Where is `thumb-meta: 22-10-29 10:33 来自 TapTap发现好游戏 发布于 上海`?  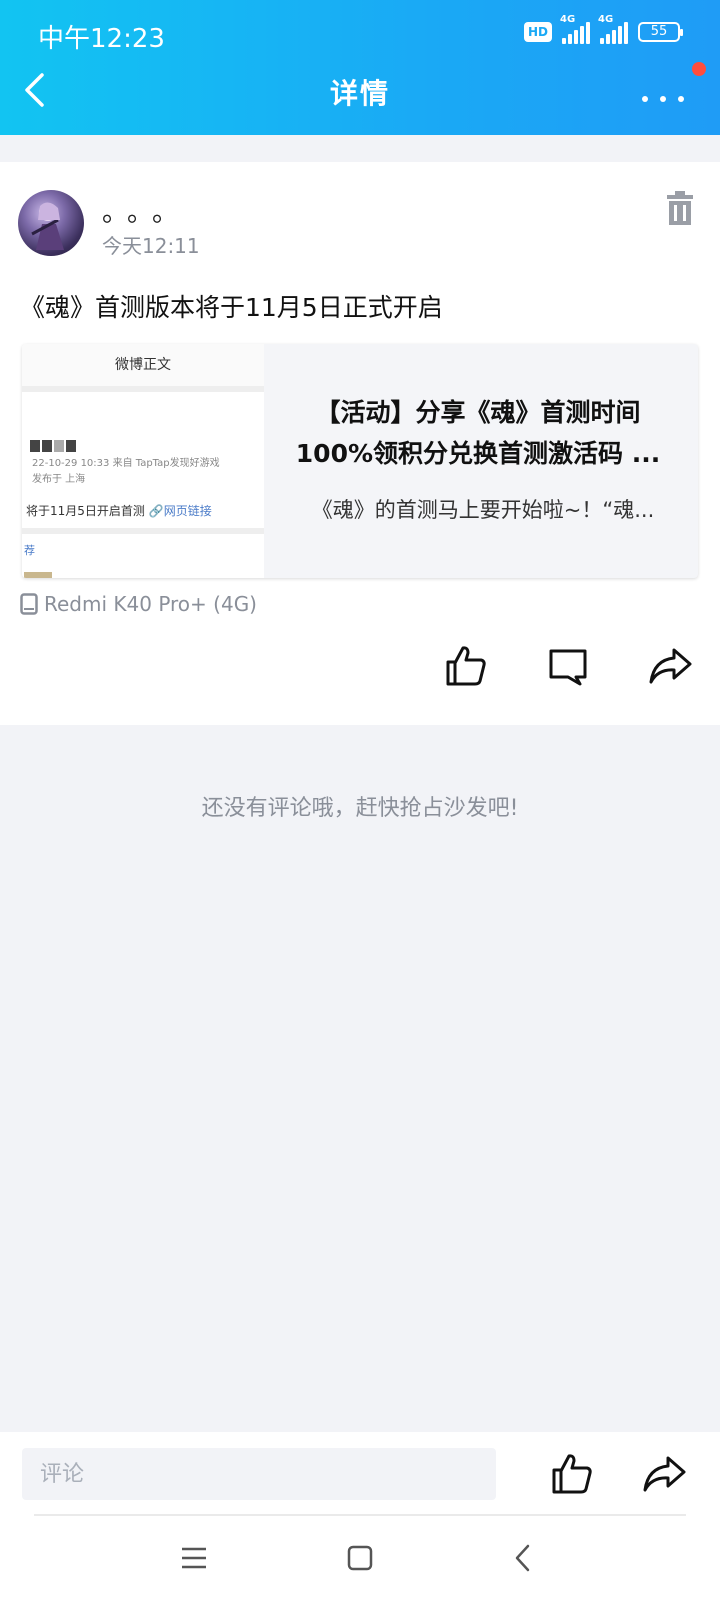 thumb-meta: 22-10-29 10:33 来自 TapTap发现好游戏 发布于 上海 is located at coordinates (126, 471).